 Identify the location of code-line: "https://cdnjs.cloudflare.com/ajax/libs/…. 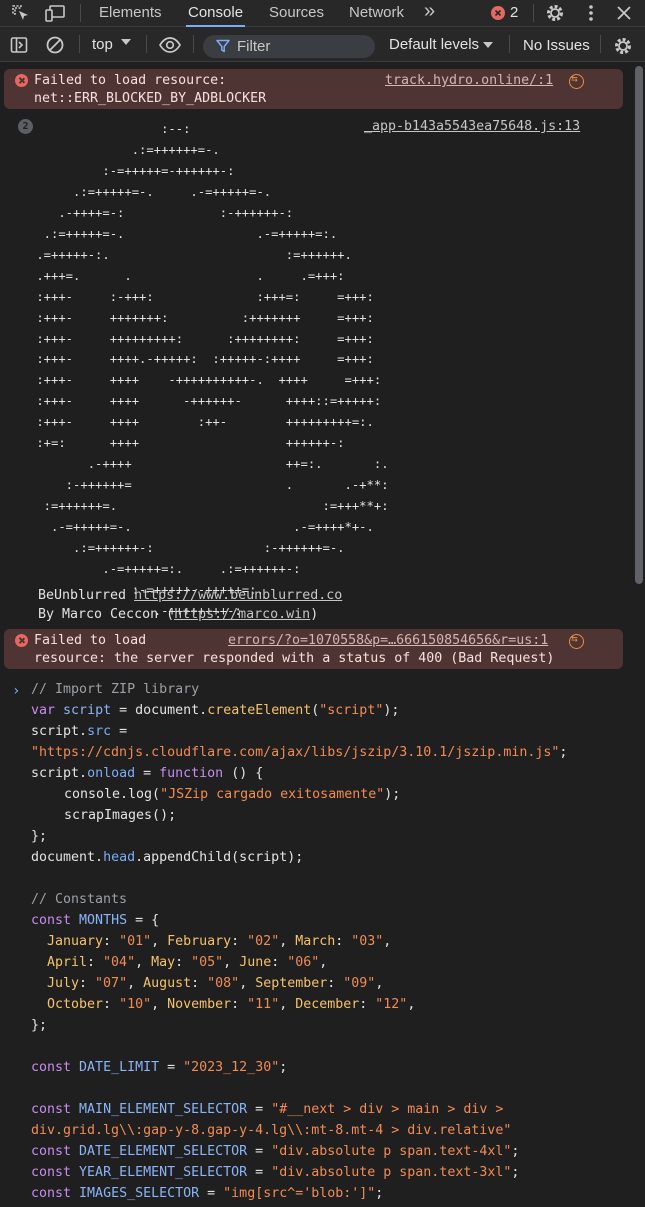
(299, 752).